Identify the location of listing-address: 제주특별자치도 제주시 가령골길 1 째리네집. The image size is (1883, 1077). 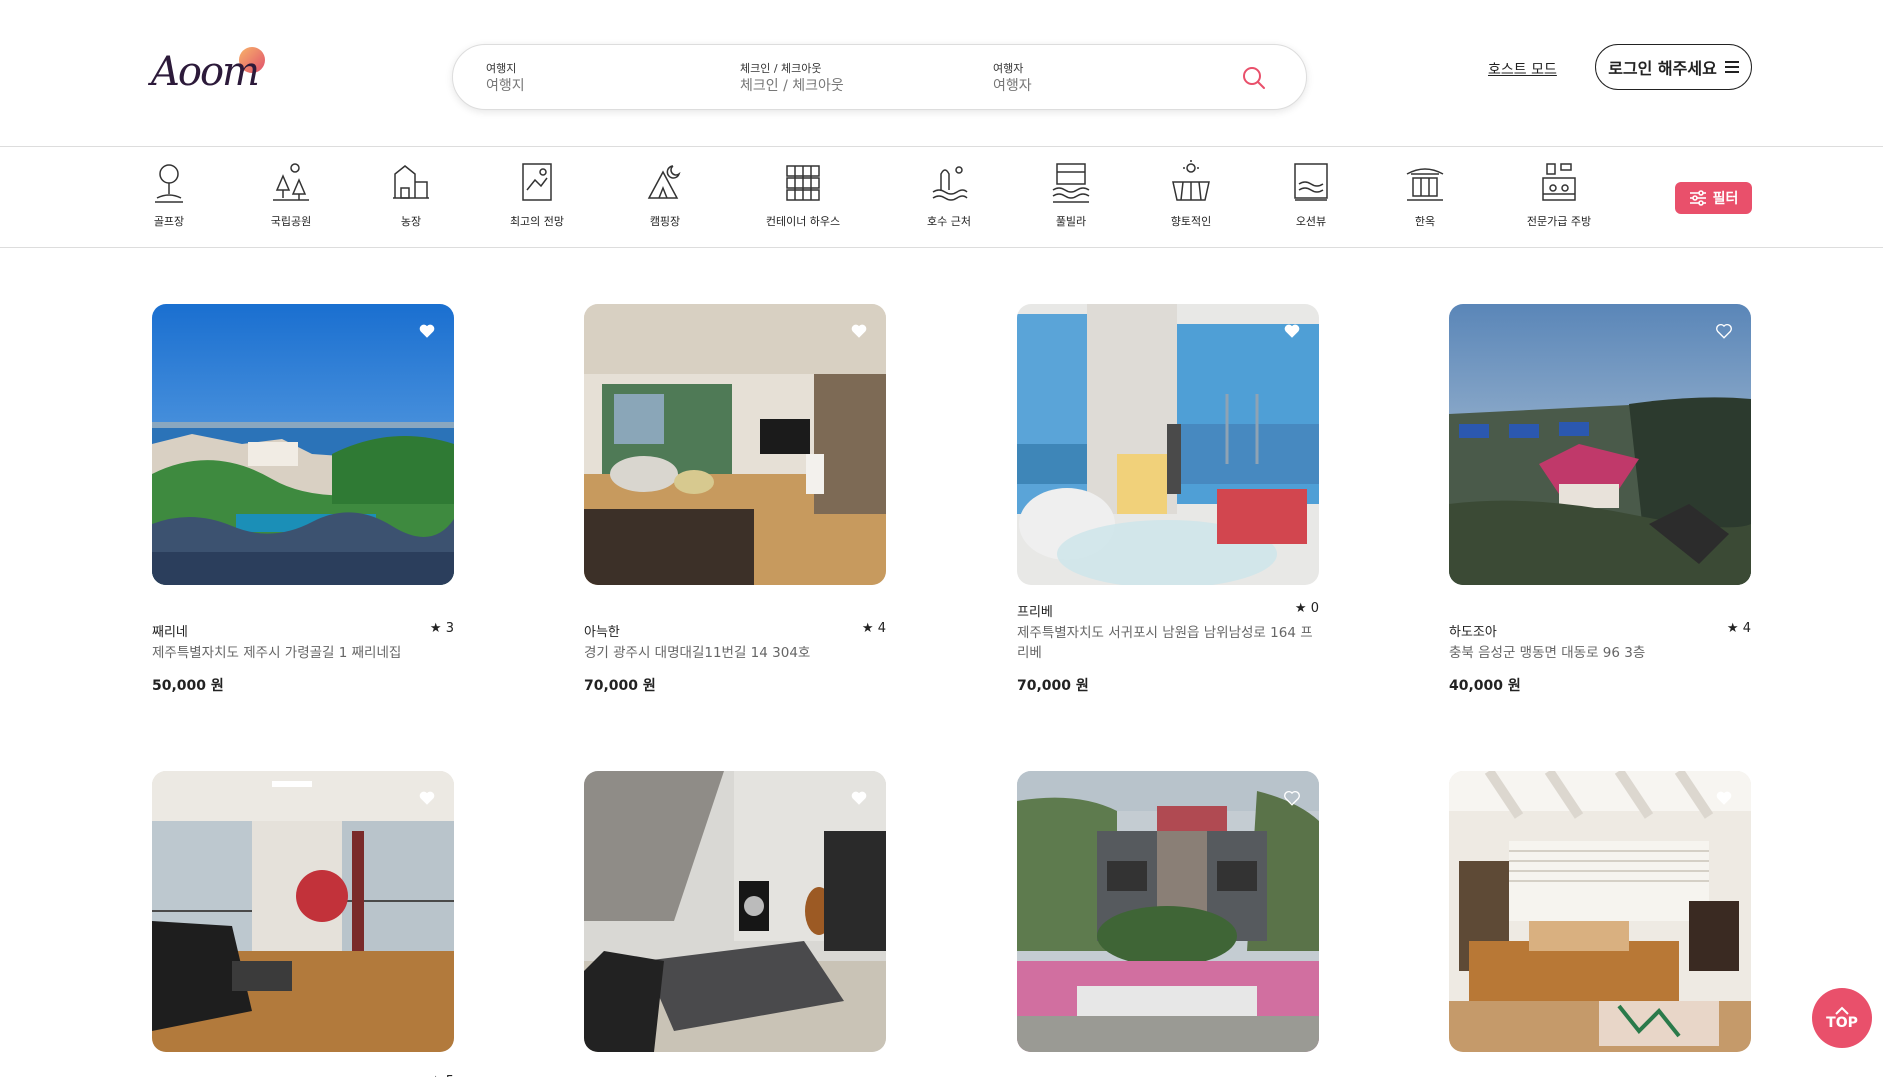
(277, 653).